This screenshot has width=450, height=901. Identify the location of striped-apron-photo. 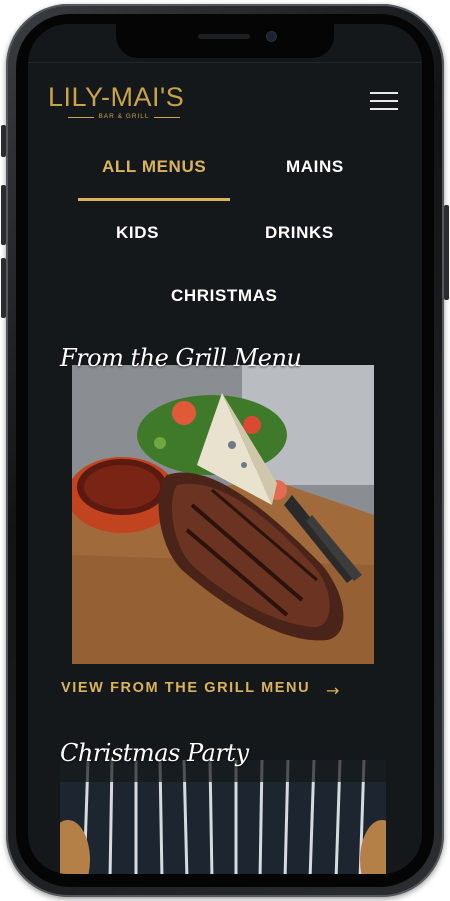
(223, 817).